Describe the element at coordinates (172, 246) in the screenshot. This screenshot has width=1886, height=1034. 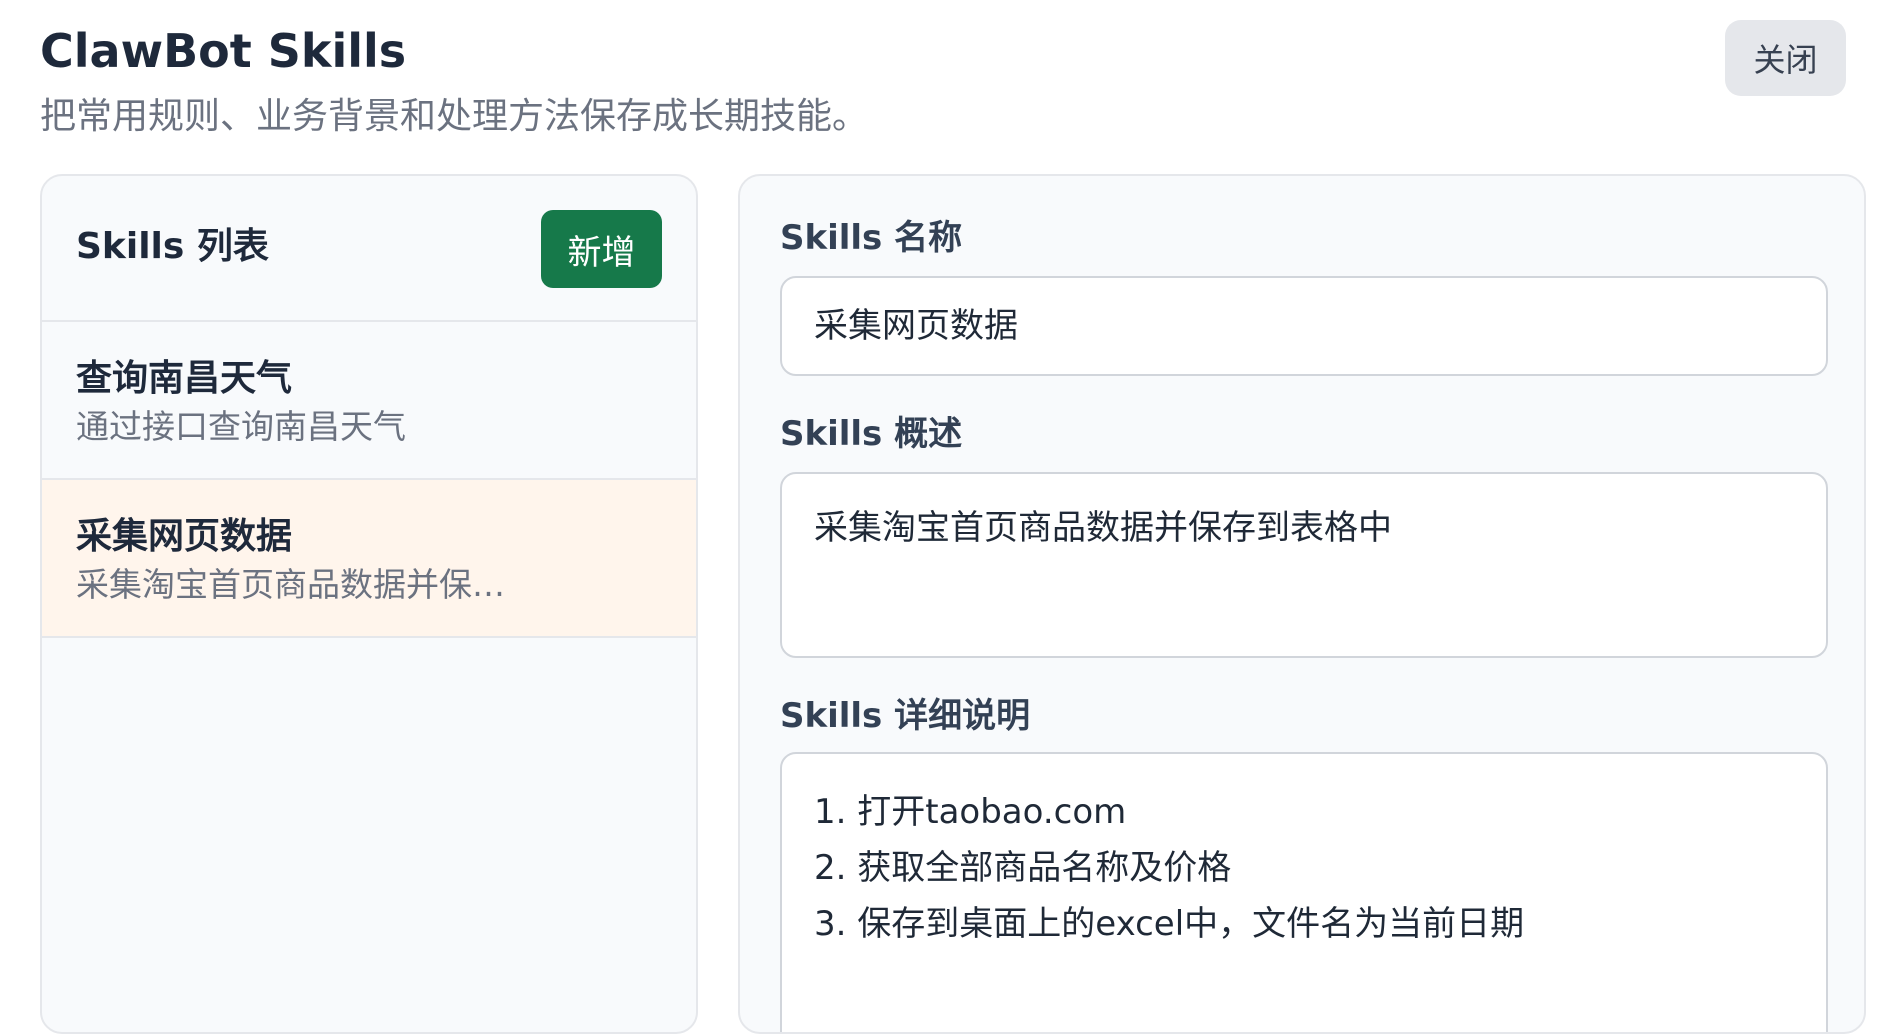
I see `skills-list-title: Skills 列表` at that location.